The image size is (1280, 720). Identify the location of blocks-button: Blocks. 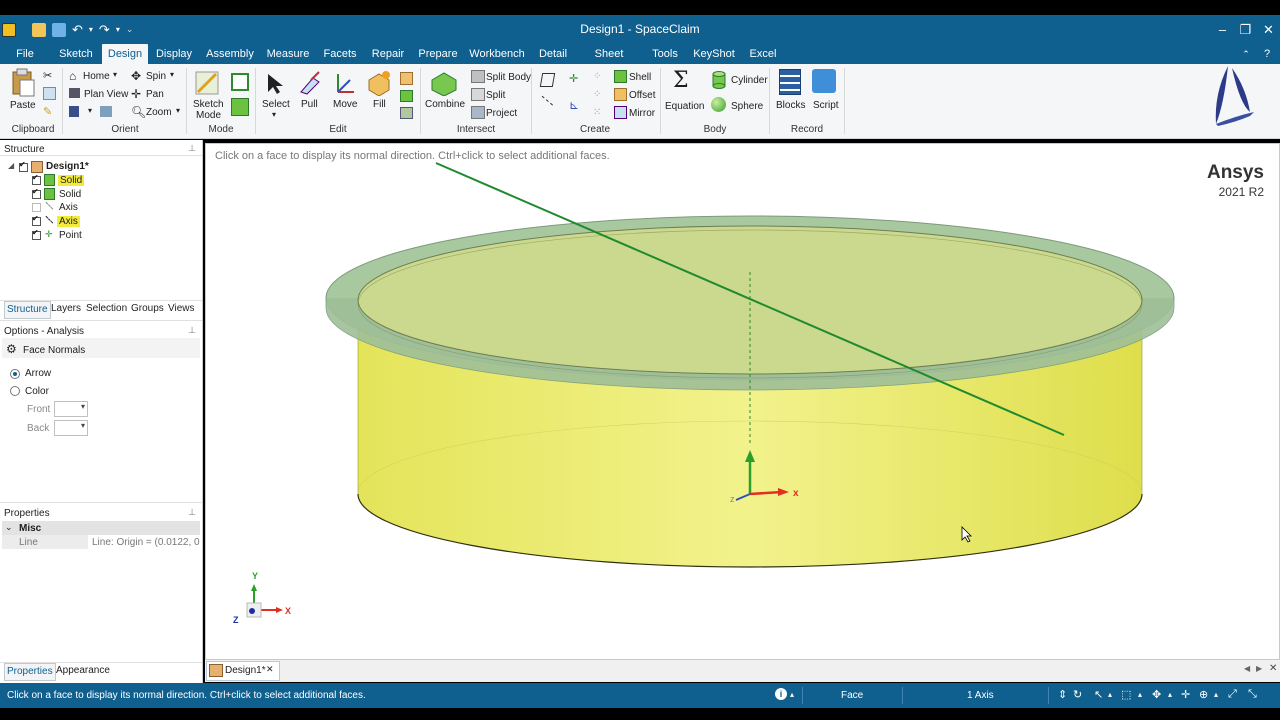
(790, 105).